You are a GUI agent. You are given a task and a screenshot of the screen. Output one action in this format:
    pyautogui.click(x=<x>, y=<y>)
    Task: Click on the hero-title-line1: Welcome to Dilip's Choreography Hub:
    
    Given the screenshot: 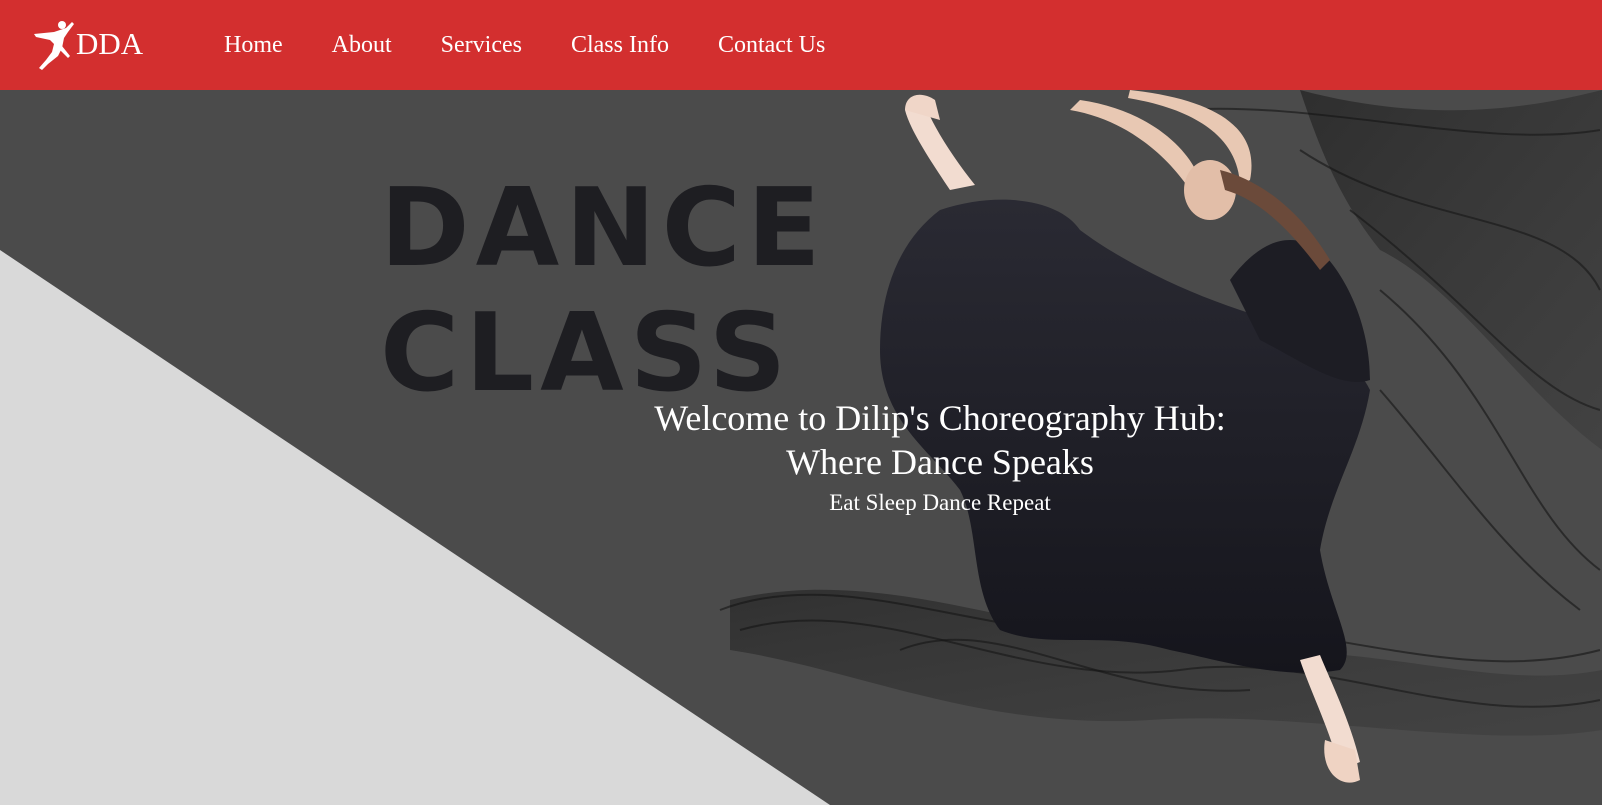 What is the action you would take?
    pyautogui.click(x=940, y=418)
    